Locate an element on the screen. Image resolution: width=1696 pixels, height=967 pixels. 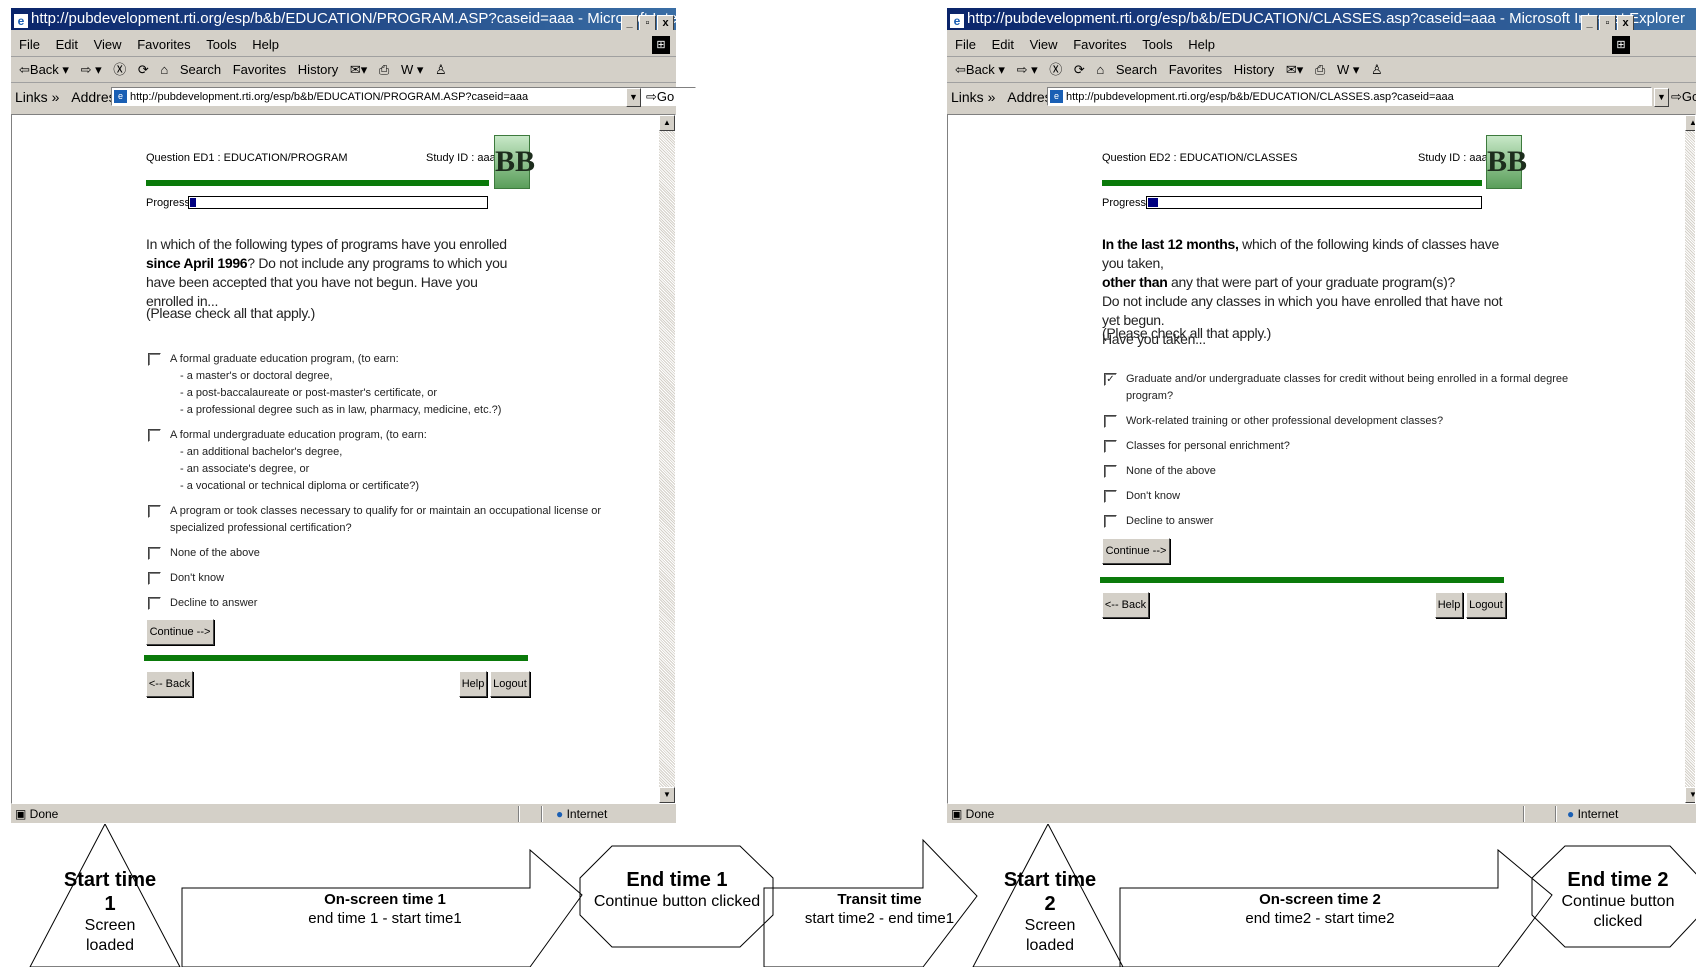
status-text: ▣ Done is located at coordinates (973, 814).